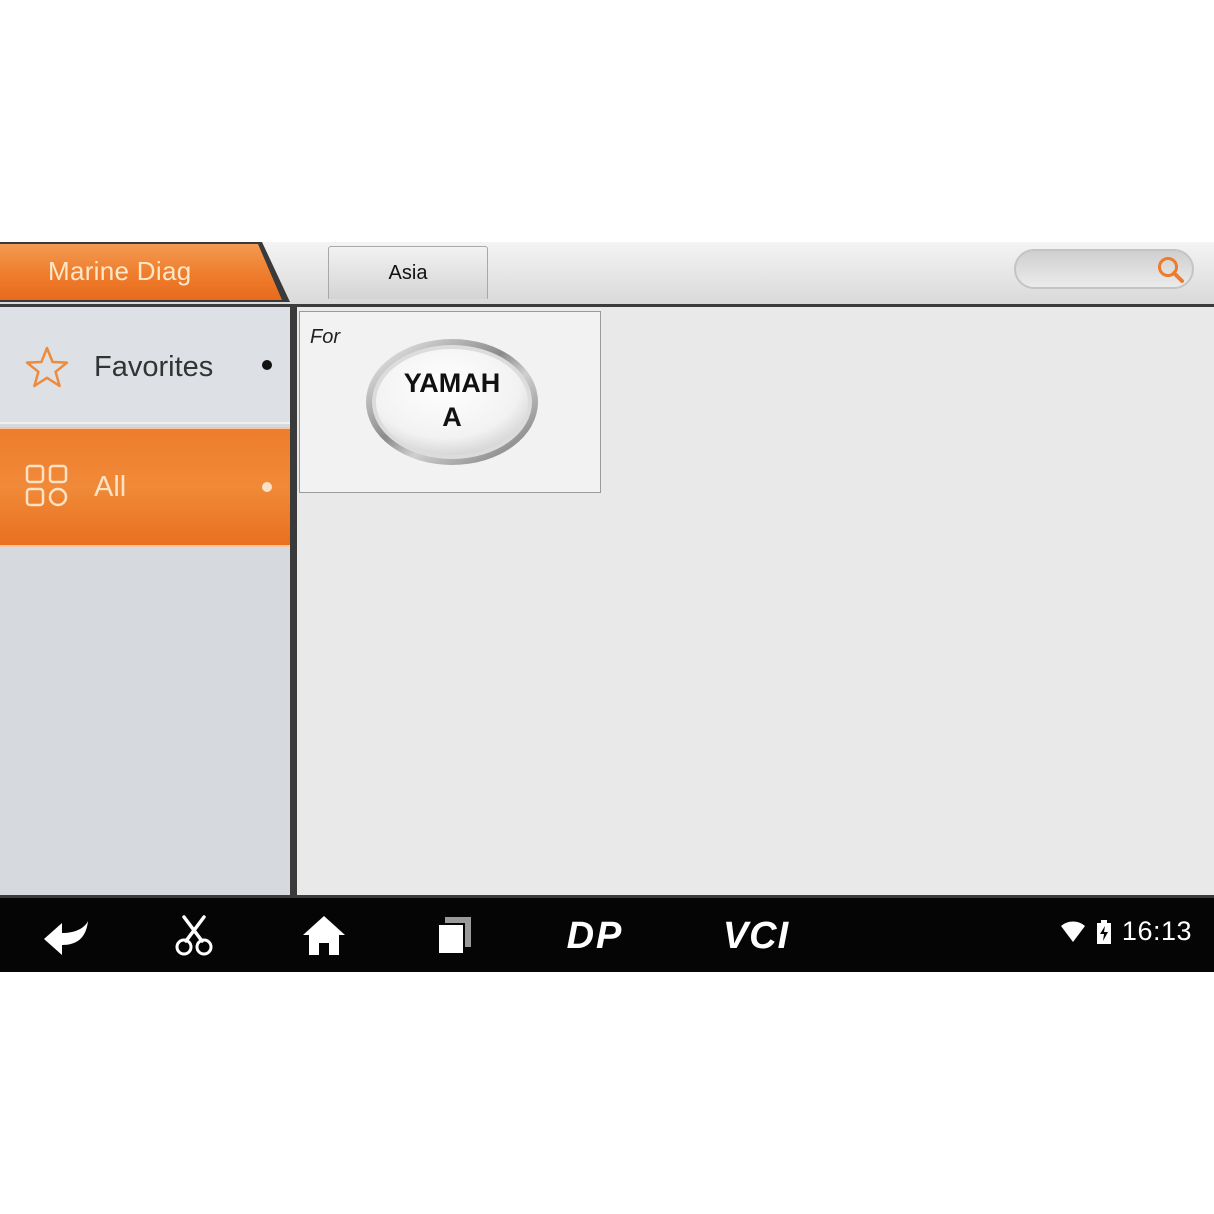 This screenshot has width=1214, height=1214. I want to click on brand-label: YAMAH A, so click(452, 400).